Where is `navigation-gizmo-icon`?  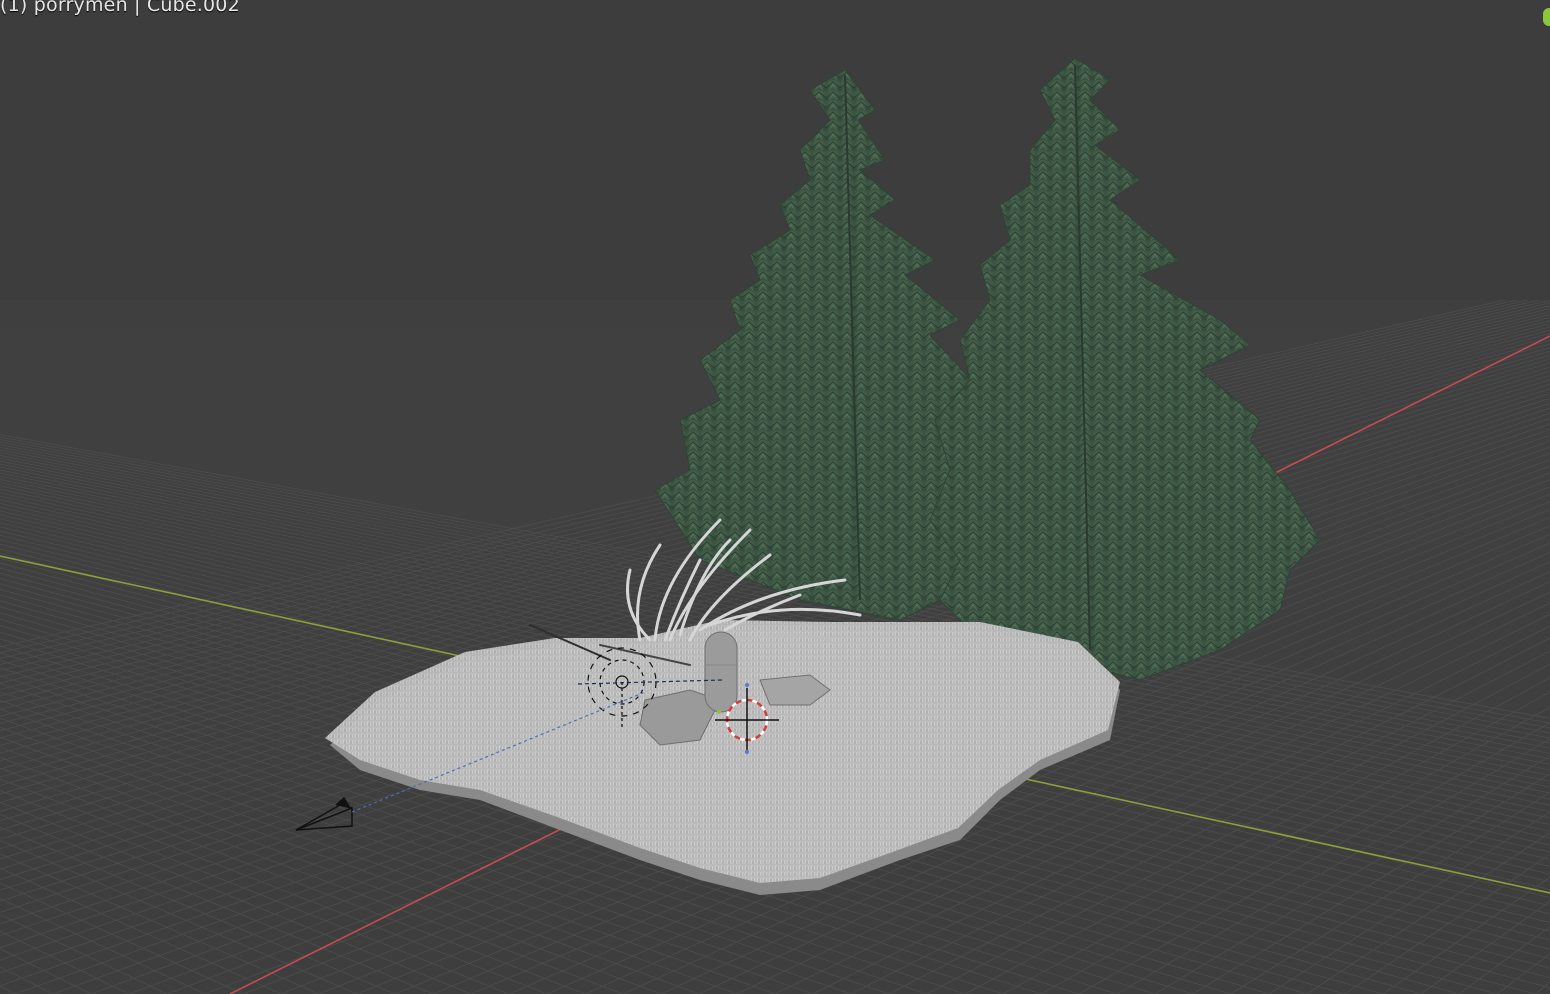
navigation-gizmo-icon is located at coordinates (1546, 17).